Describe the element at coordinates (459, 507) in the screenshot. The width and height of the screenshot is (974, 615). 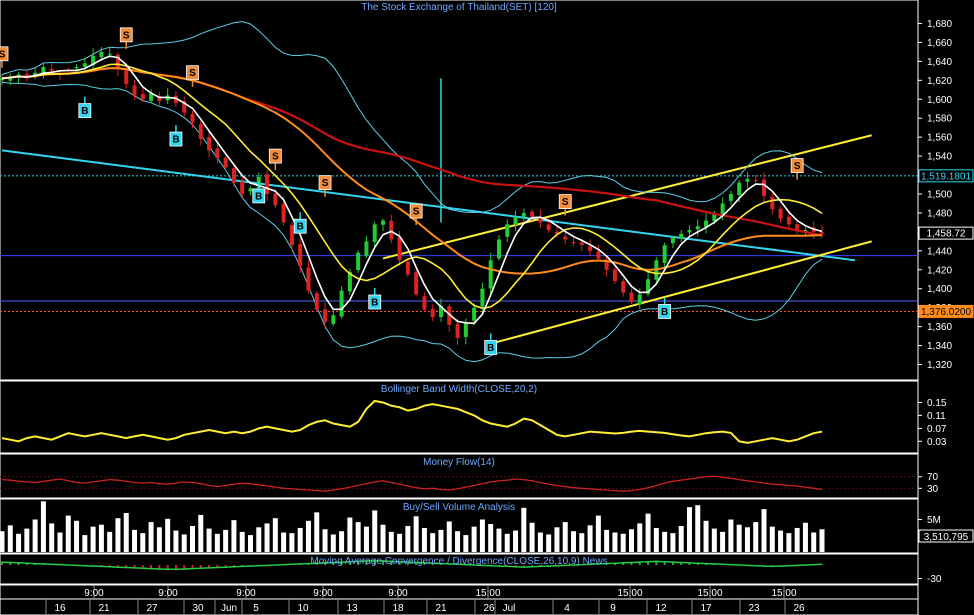
I see `volume-panel-title: Buy/Sell Volume Analysis` at that location.